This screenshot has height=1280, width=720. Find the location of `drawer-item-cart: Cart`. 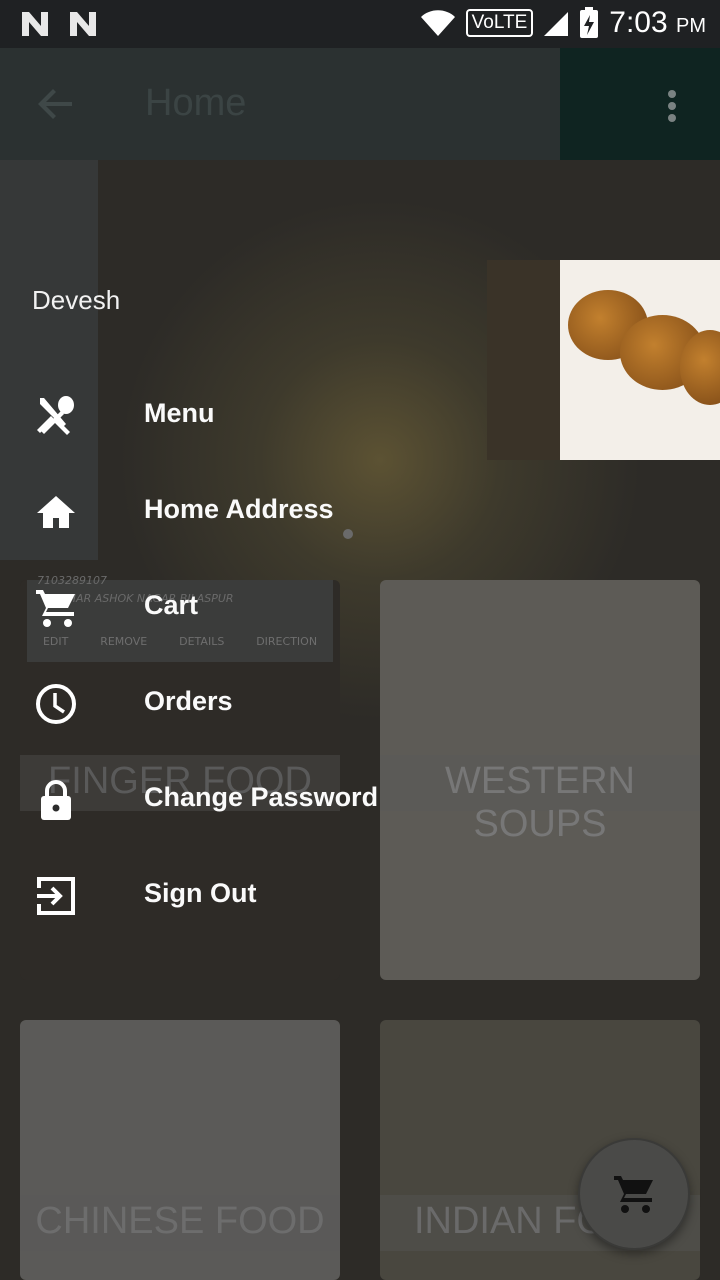

drawer-item-cart: Cart is located at coordinates (280, 610).